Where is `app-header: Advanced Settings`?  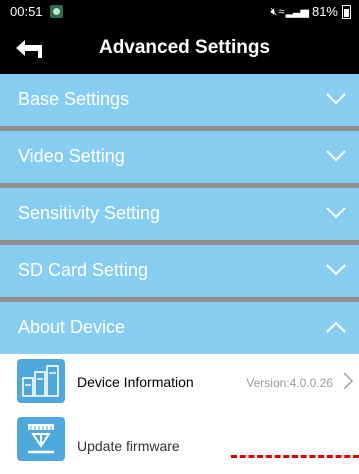 app-header: Advanced Settings is located at coordinates (179, 49).